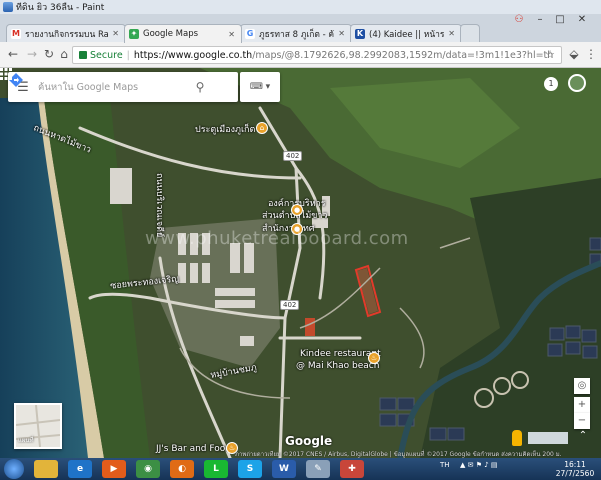  What do you see at coordinates (171, 34) in the screenshot?
I see `tab-label: Google Maps` at bounding box center [171, 34].